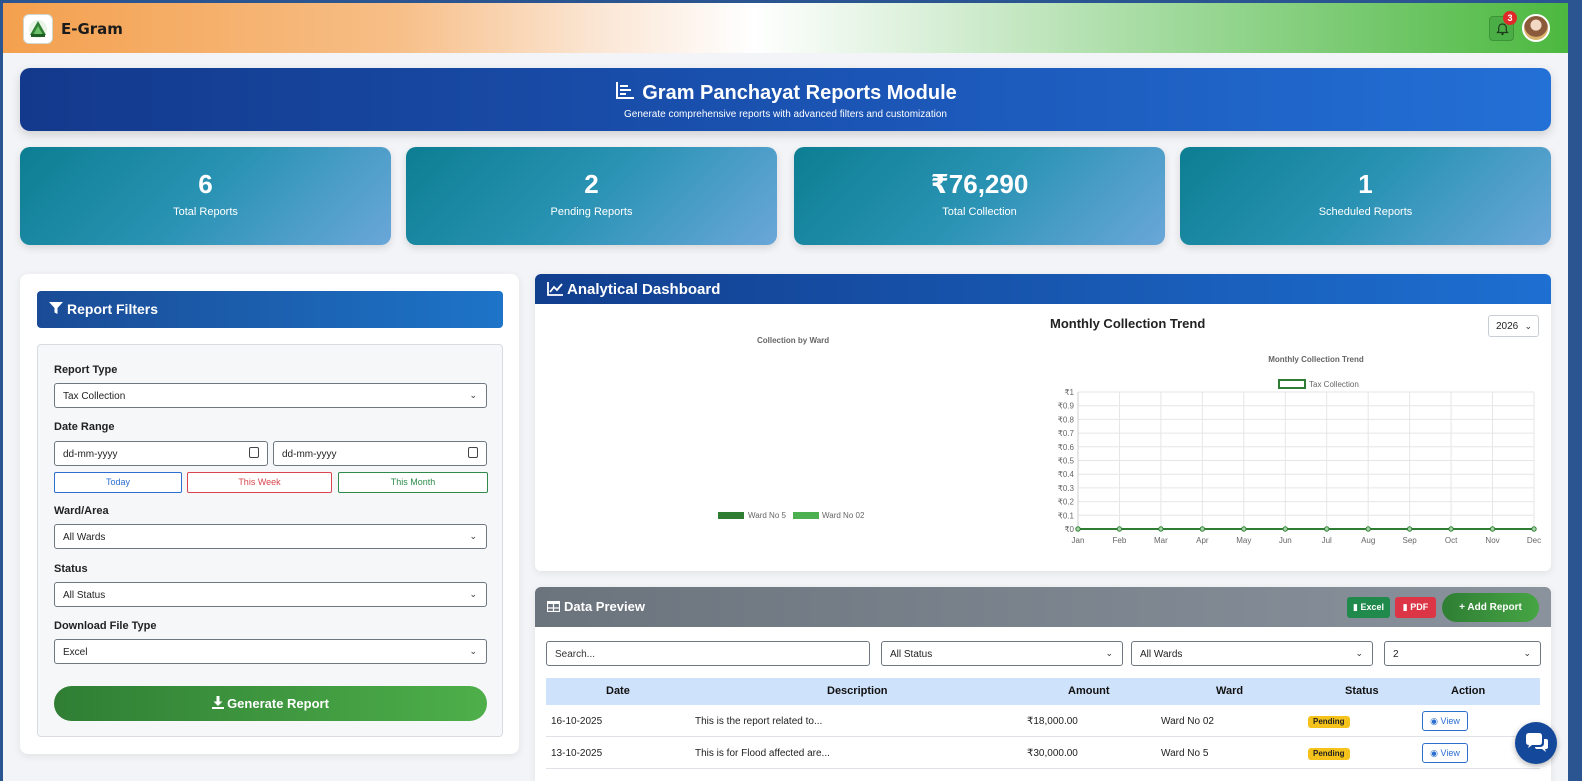 The height and width of the screenshot is (781, 1582). Describe the element at coordinates (1492, 540) in the screenshot. I see `x-tick-label: Nov` at that location.